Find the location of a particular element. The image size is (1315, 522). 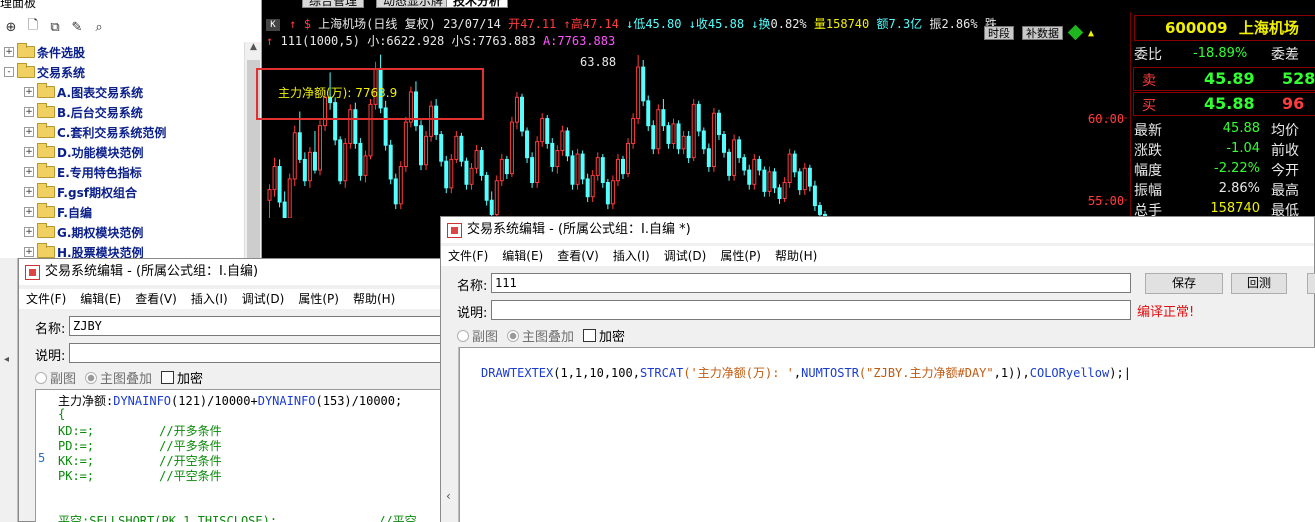

tree-item: + A.图表交易系统 is located at coordinates (122, 92).